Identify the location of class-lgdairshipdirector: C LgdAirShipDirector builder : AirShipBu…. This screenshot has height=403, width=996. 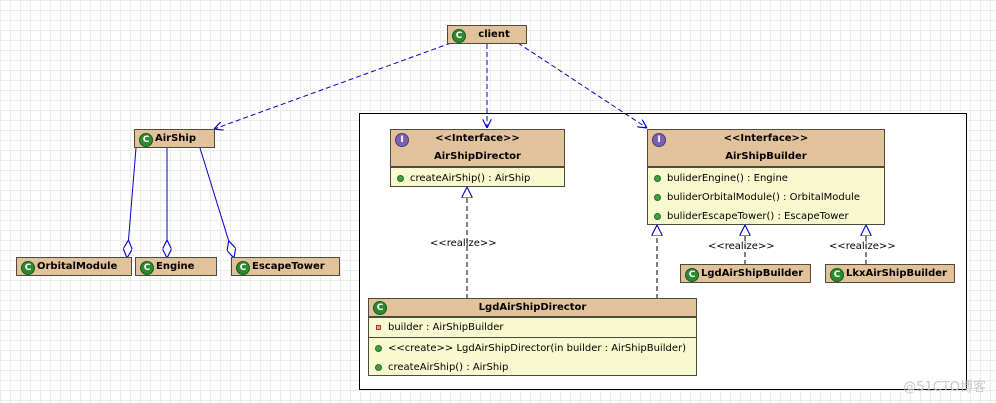
(532, 337).